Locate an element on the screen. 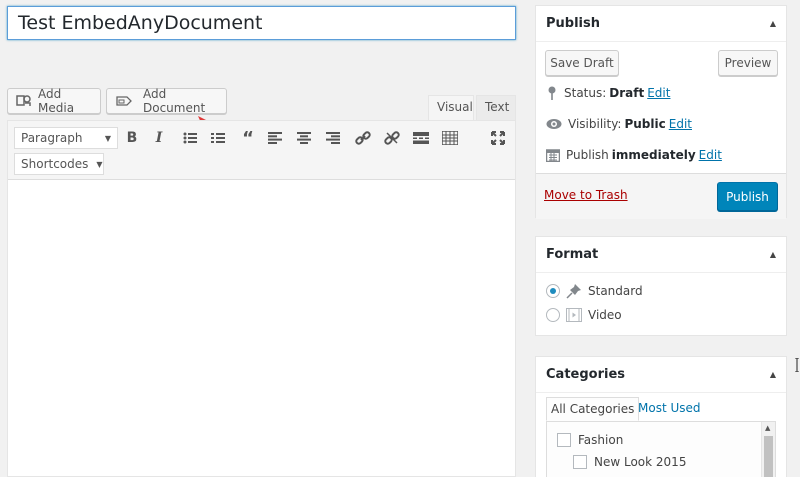  visibility-edit-link: Edit is located at coordinates (680, 124).